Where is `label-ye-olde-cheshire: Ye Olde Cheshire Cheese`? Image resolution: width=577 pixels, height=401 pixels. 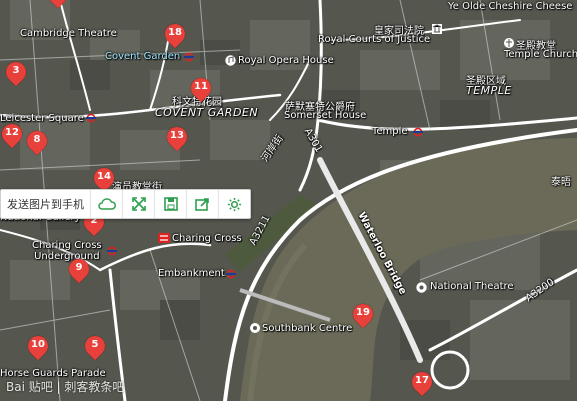 label-ye-olde-cheshire: Ye Olde Cheshire Cheese is located at coordinates (510, 6).